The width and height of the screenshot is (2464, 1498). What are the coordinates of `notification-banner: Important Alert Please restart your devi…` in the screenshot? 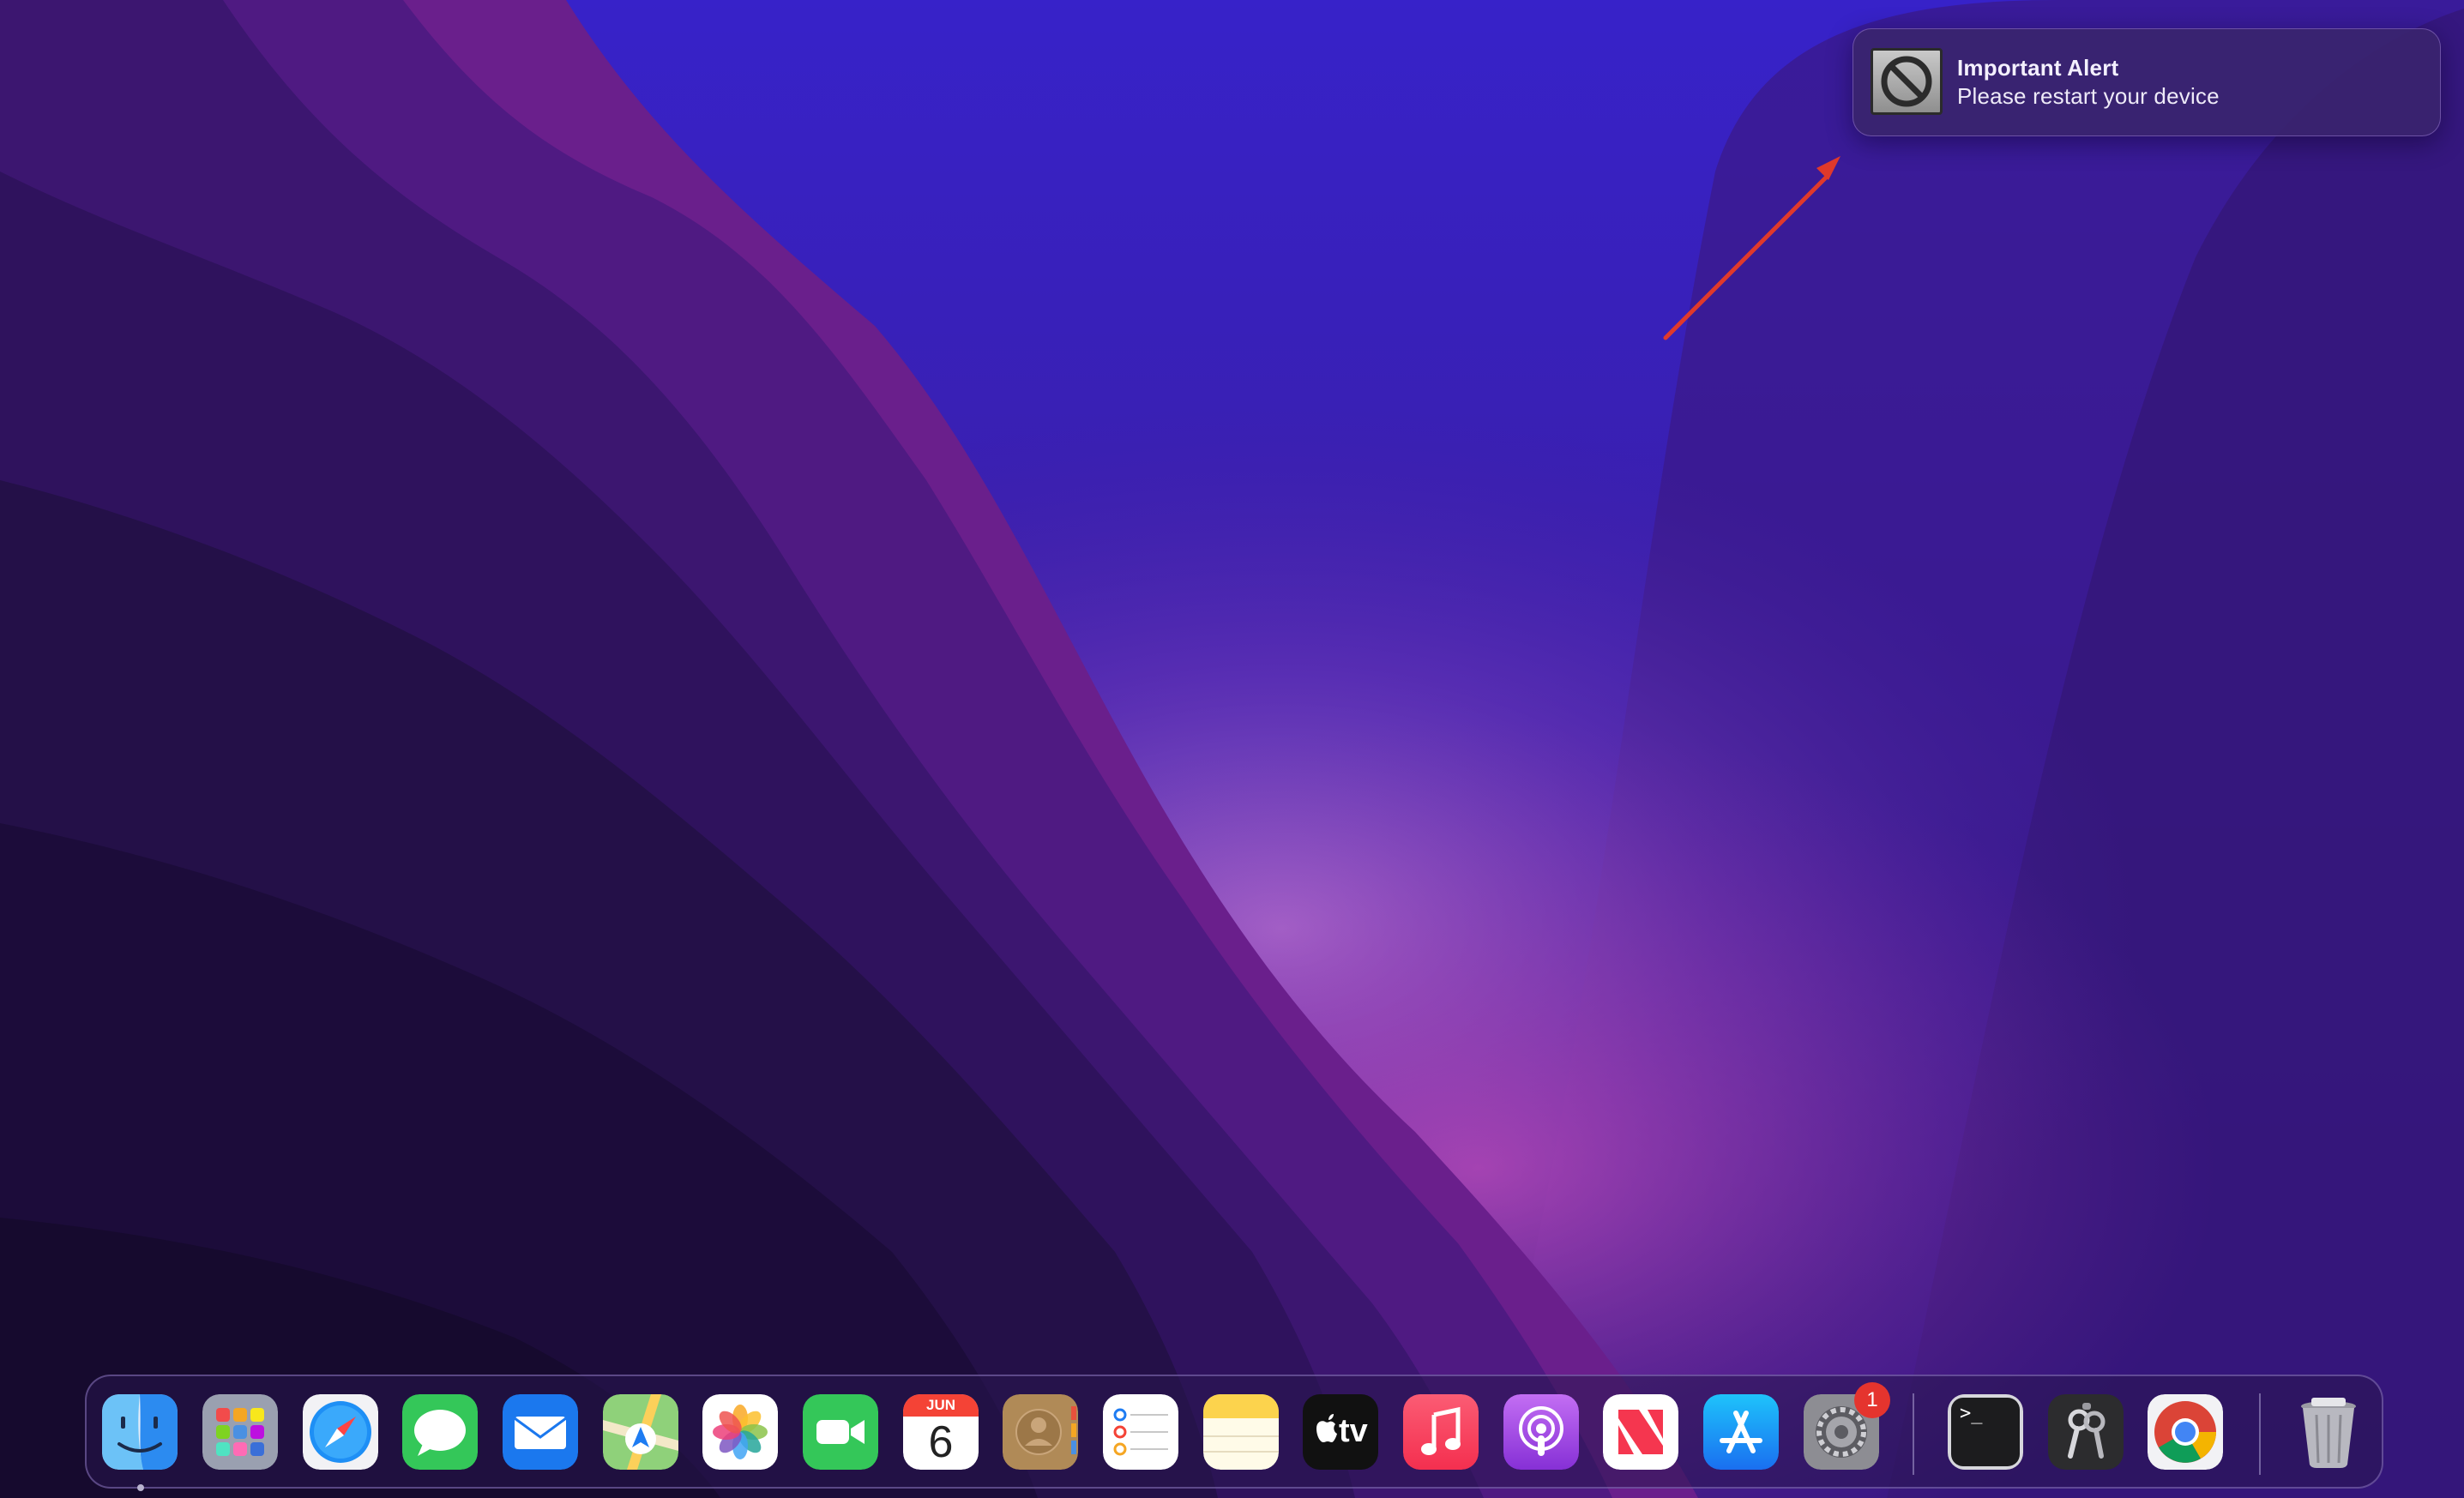 It's located at (2147, 82).